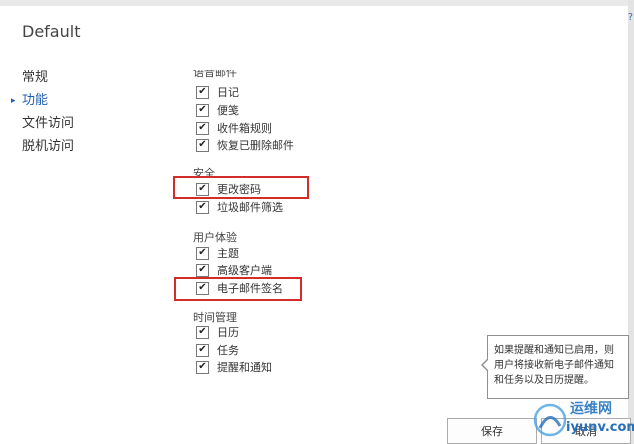  I want to click on nav-item-file-access: 文件访问, so click(48, 125).